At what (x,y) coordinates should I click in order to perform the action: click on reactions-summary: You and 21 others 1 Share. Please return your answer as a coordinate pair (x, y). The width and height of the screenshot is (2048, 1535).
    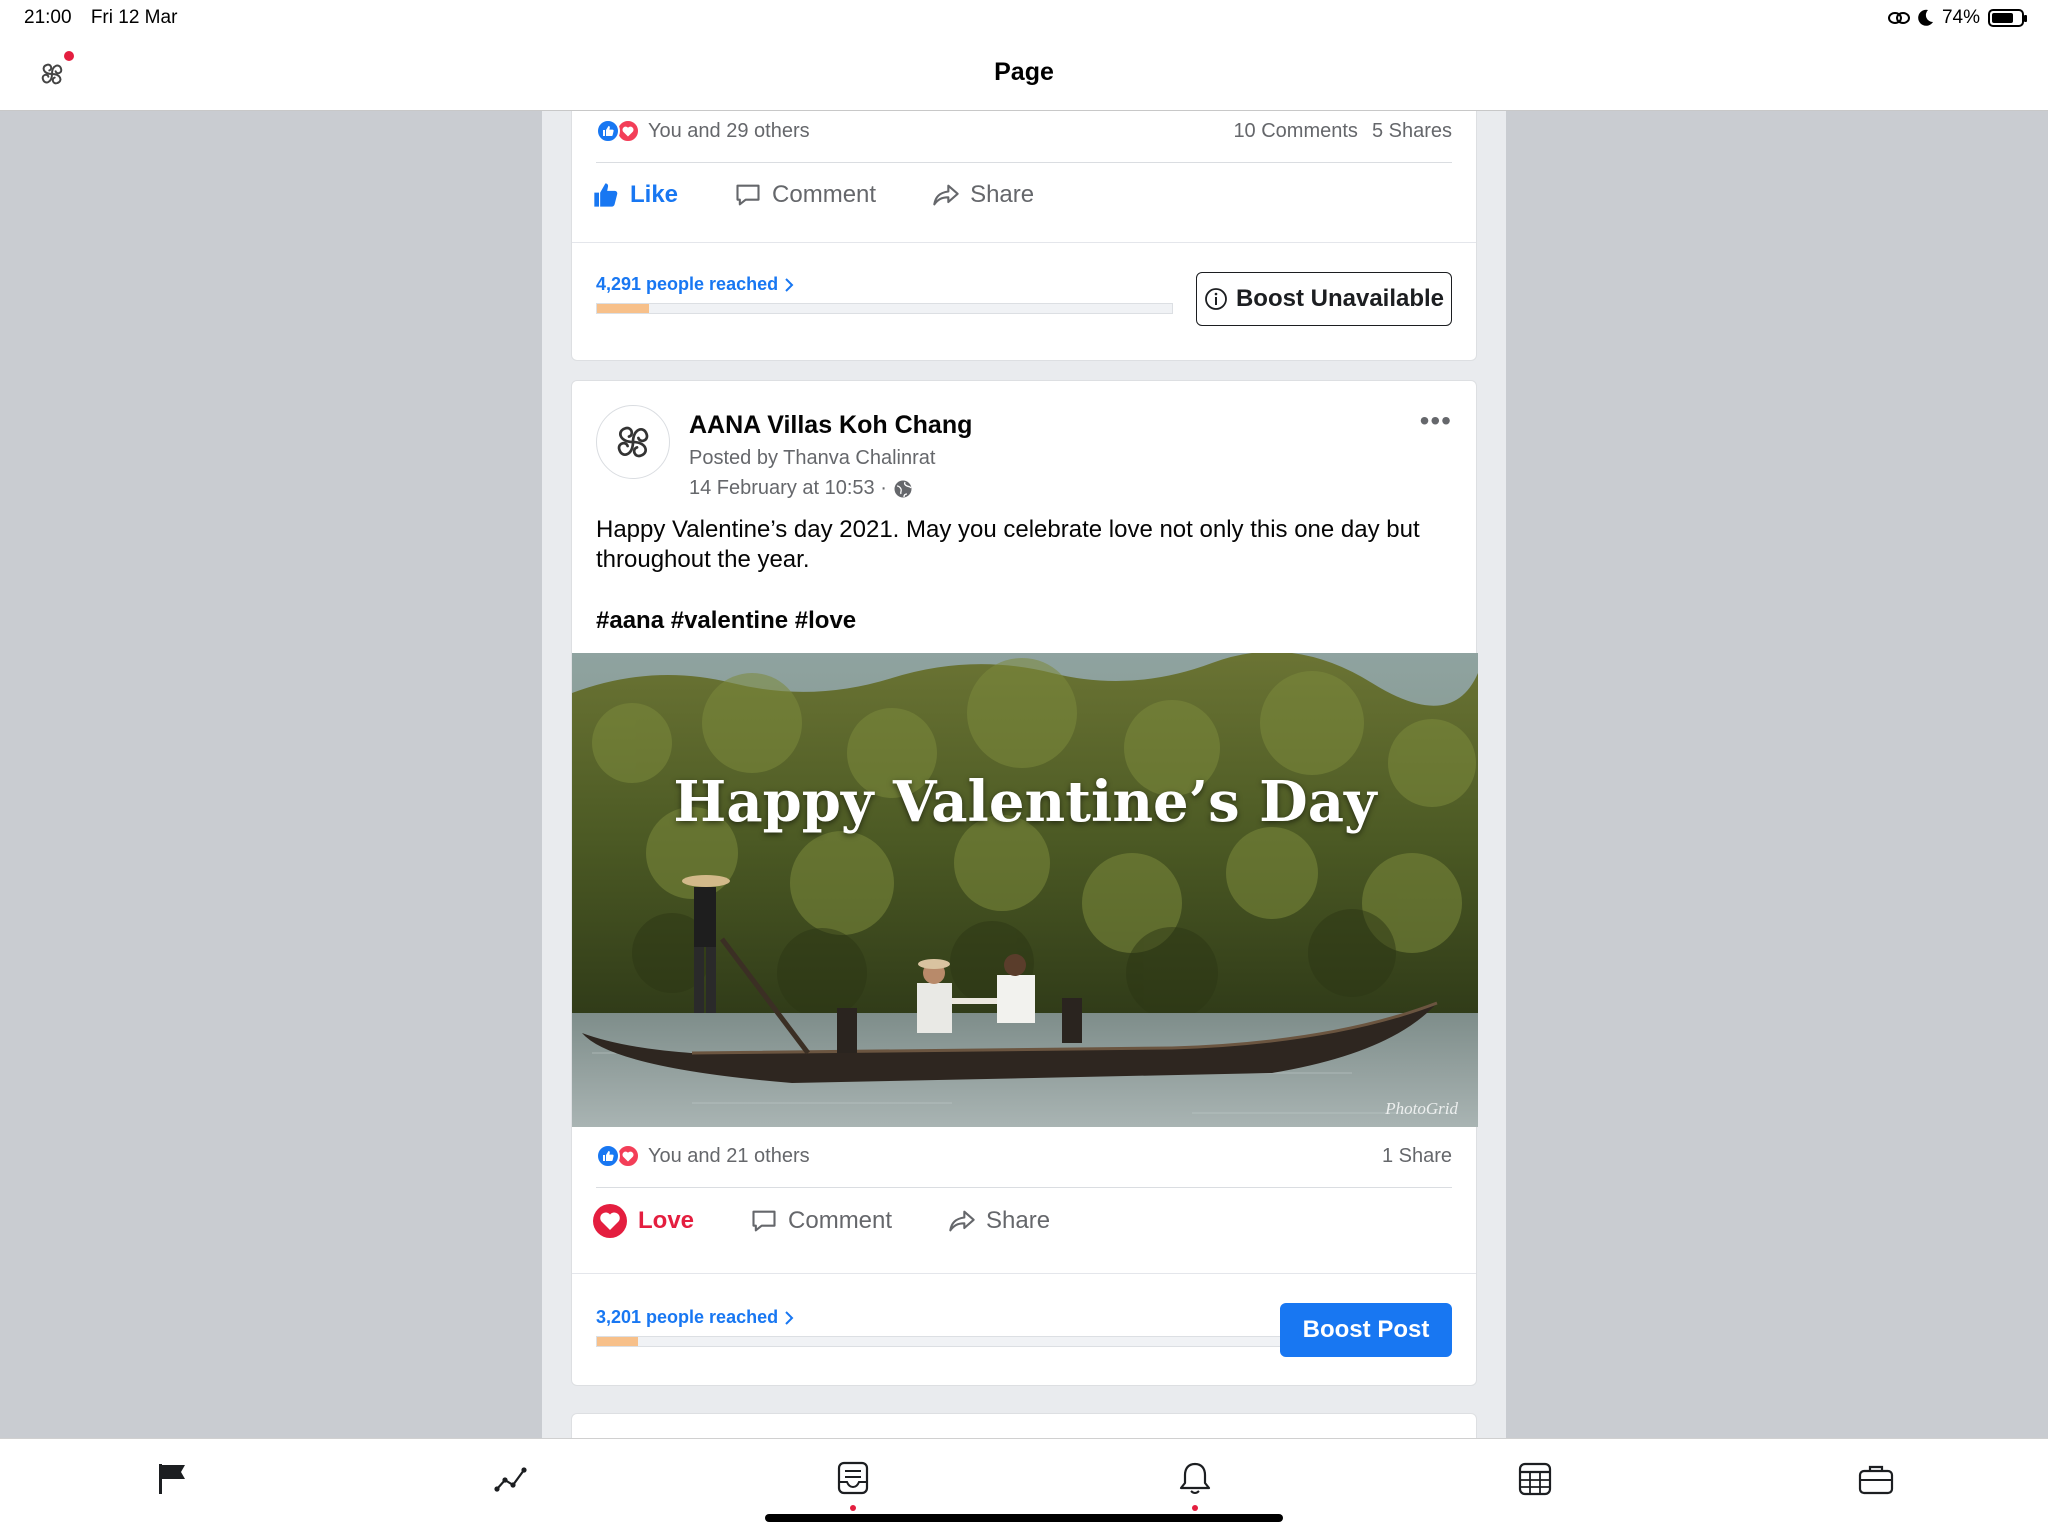
    Looking at the image, I should click on (1024, 1156).